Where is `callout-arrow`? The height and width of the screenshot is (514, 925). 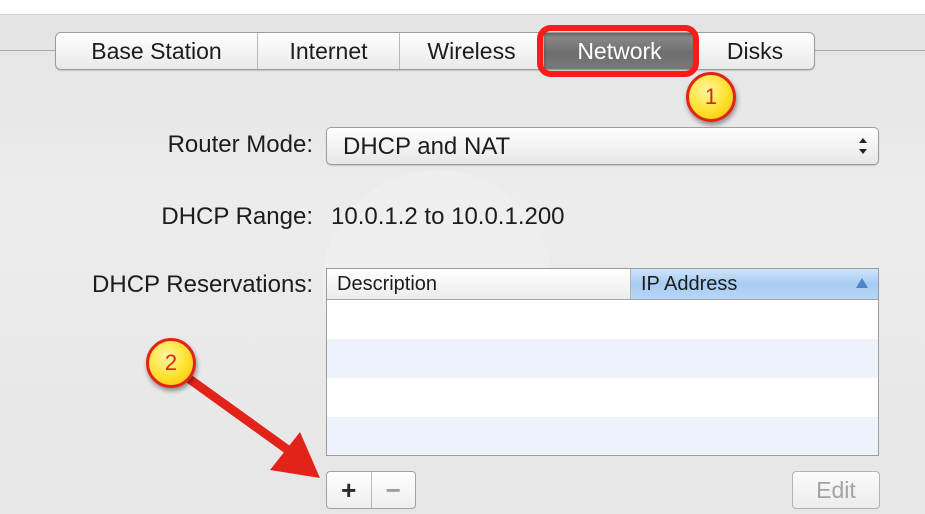
callout-arrow is located at coordinates (251, 425).